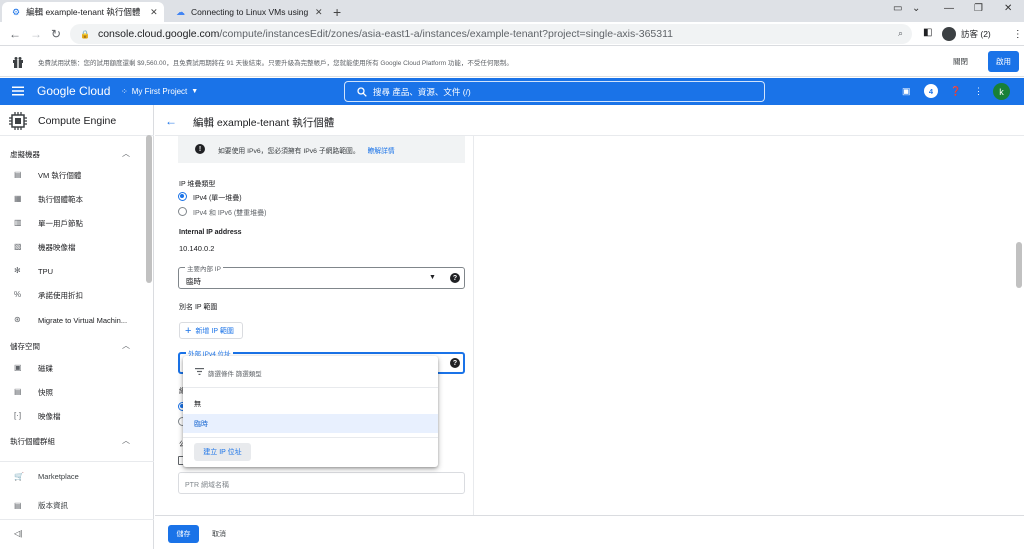 Image resolution: width=1024 pixels, height=549 pixels. I want to click on sidebar-section-instance-groups: 執行個體群組, so click(32, 441).